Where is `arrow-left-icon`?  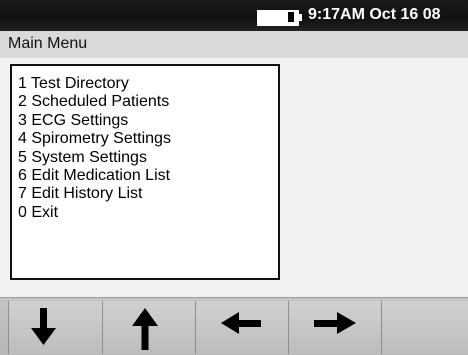 arrow-left-icon is located at coordinates (241, 323).